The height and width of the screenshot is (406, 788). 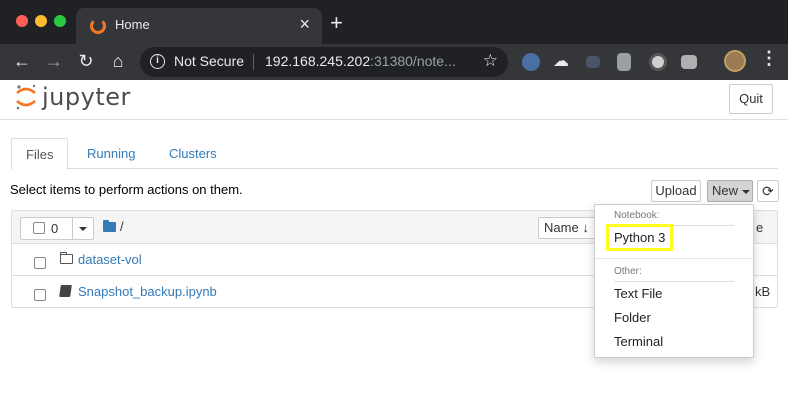 I want to click on url-host: 192.168.245.202, so click(x=318, y=61).